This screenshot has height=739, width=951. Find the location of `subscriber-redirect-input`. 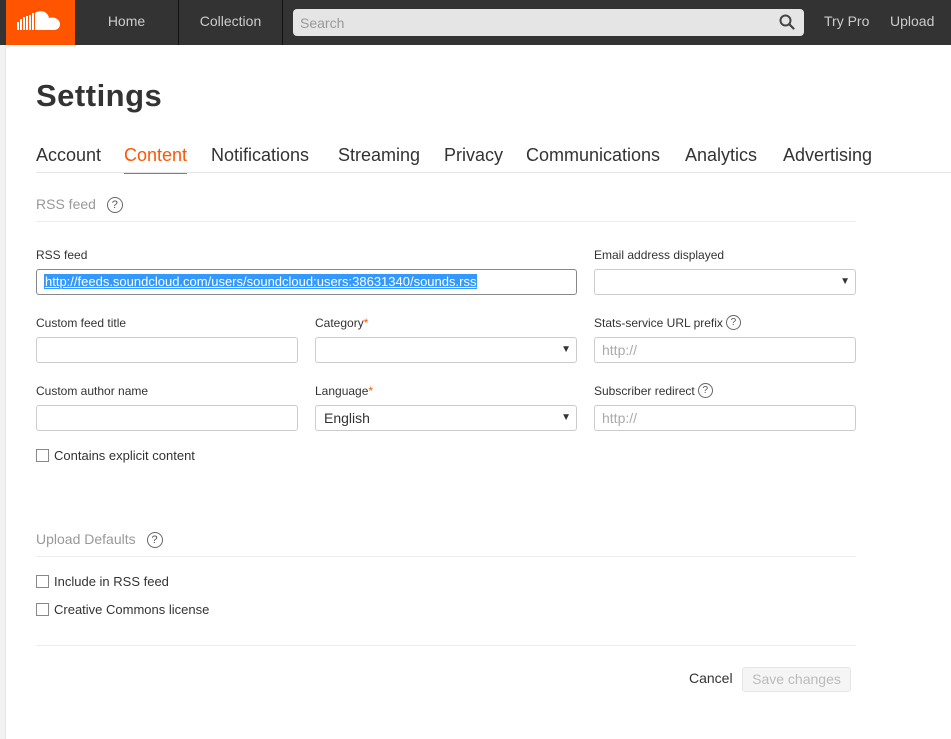

subscriber-redirect-input is located at coordinates (725, 418).